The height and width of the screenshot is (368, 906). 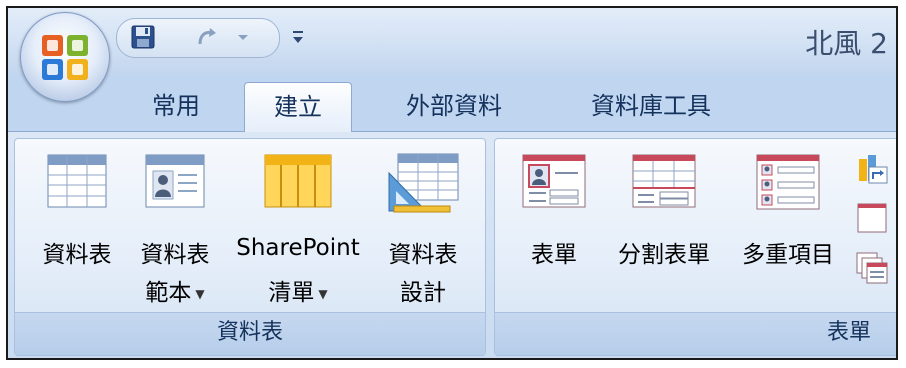 What do you see at coordinates (207, 37) in the screenshot?
I see `redo-icon` at bounding box center [207, 37].